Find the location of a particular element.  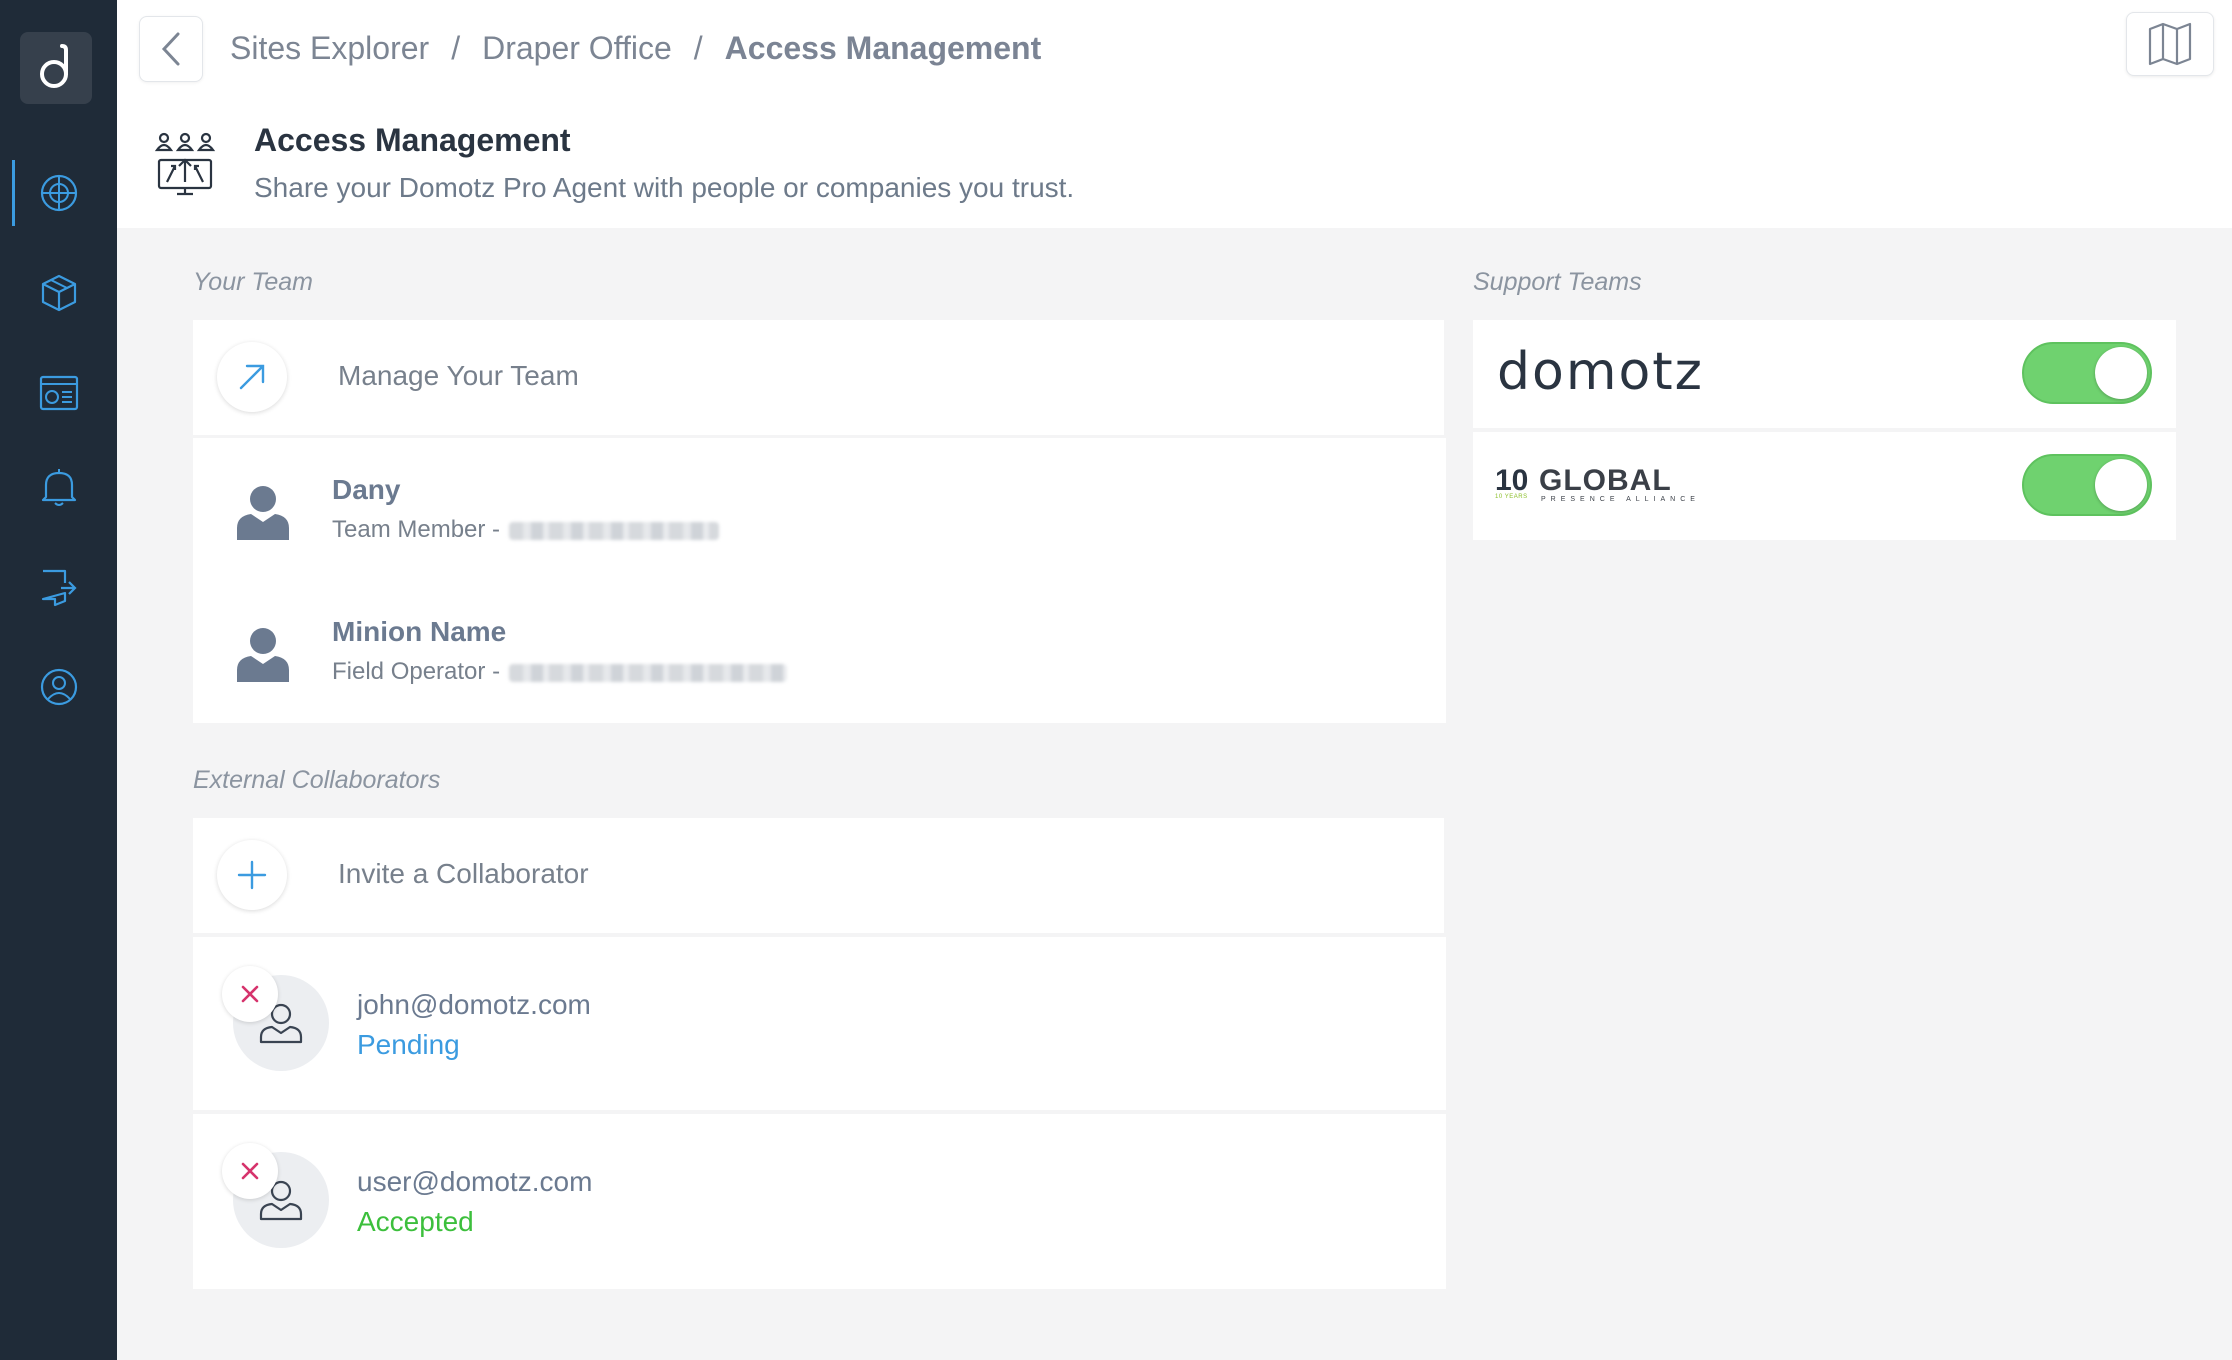

bell-icon is located at coordinates (58, 487).